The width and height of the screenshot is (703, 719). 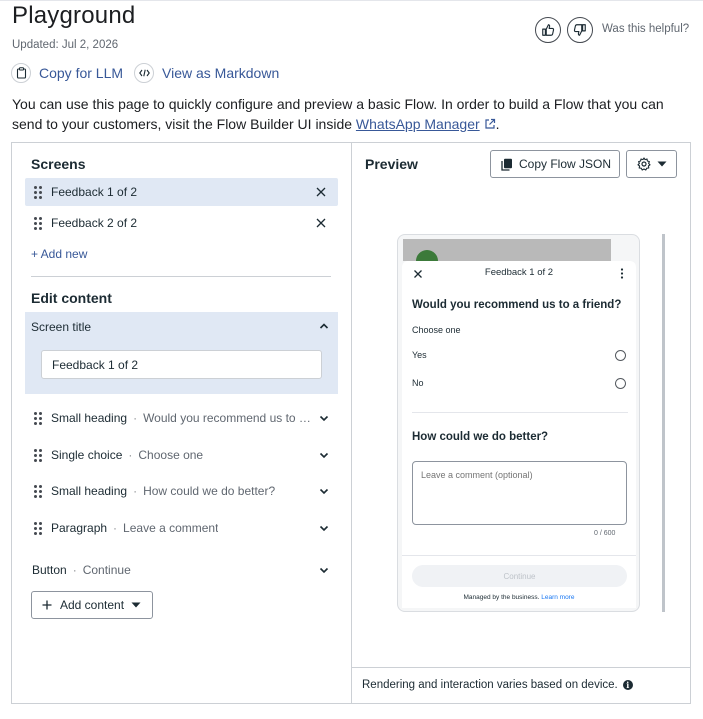 What do you see at coordinates (61, 327) in the screenshot?
I see `screen-title-label: Screen title` at bounding box center [61, 327].